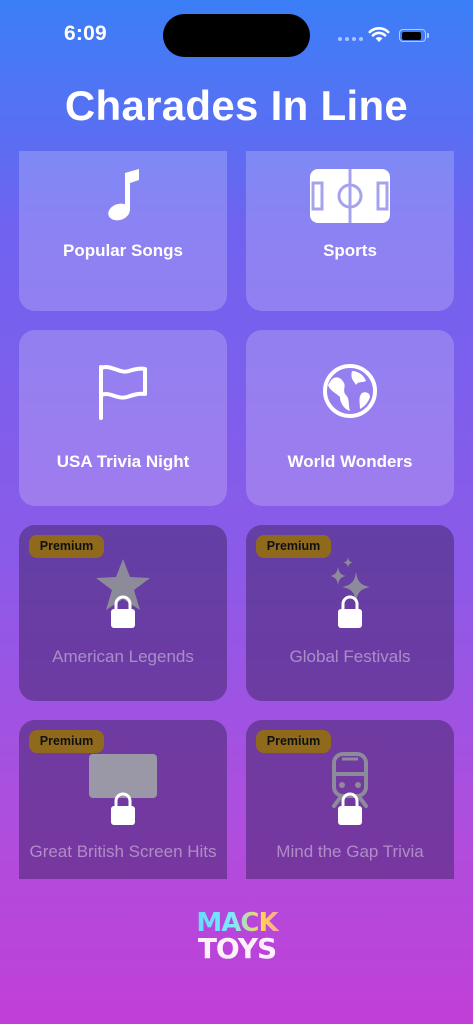  What do you see at coordinates (123, 461) in the screenshot?
I see `category-label: USA Trivia Night` at bounding box center [123, 461].